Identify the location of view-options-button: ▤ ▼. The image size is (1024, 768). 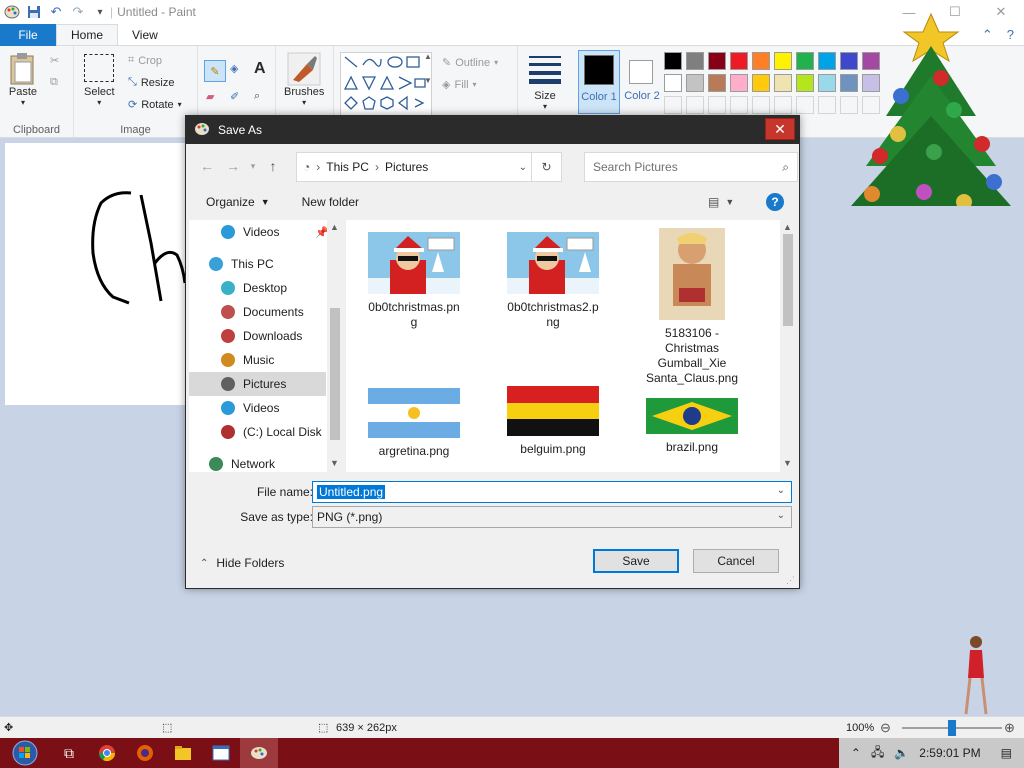
(721, 202).